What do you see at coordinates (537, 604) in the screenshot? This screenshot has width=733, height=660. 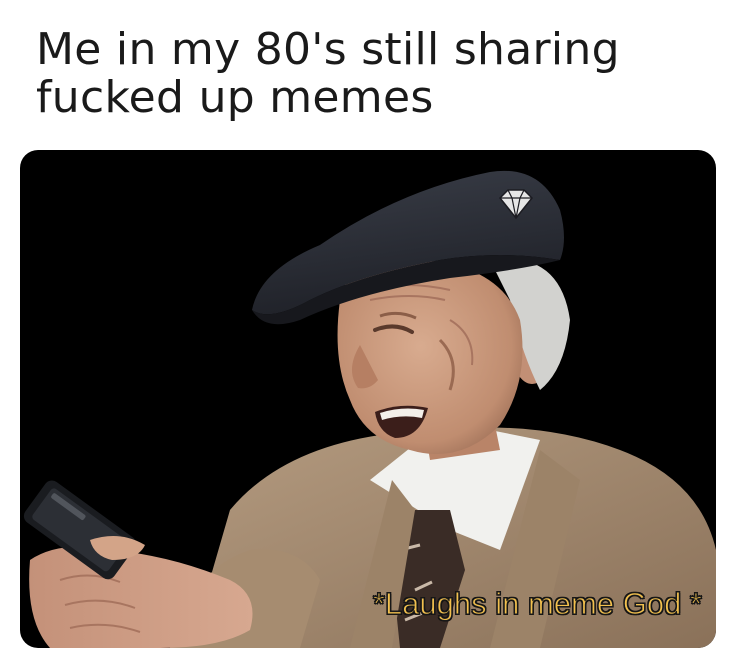 I see `meme-subtitle: *Laughs in meme God *` at bounding box center [537, 604].